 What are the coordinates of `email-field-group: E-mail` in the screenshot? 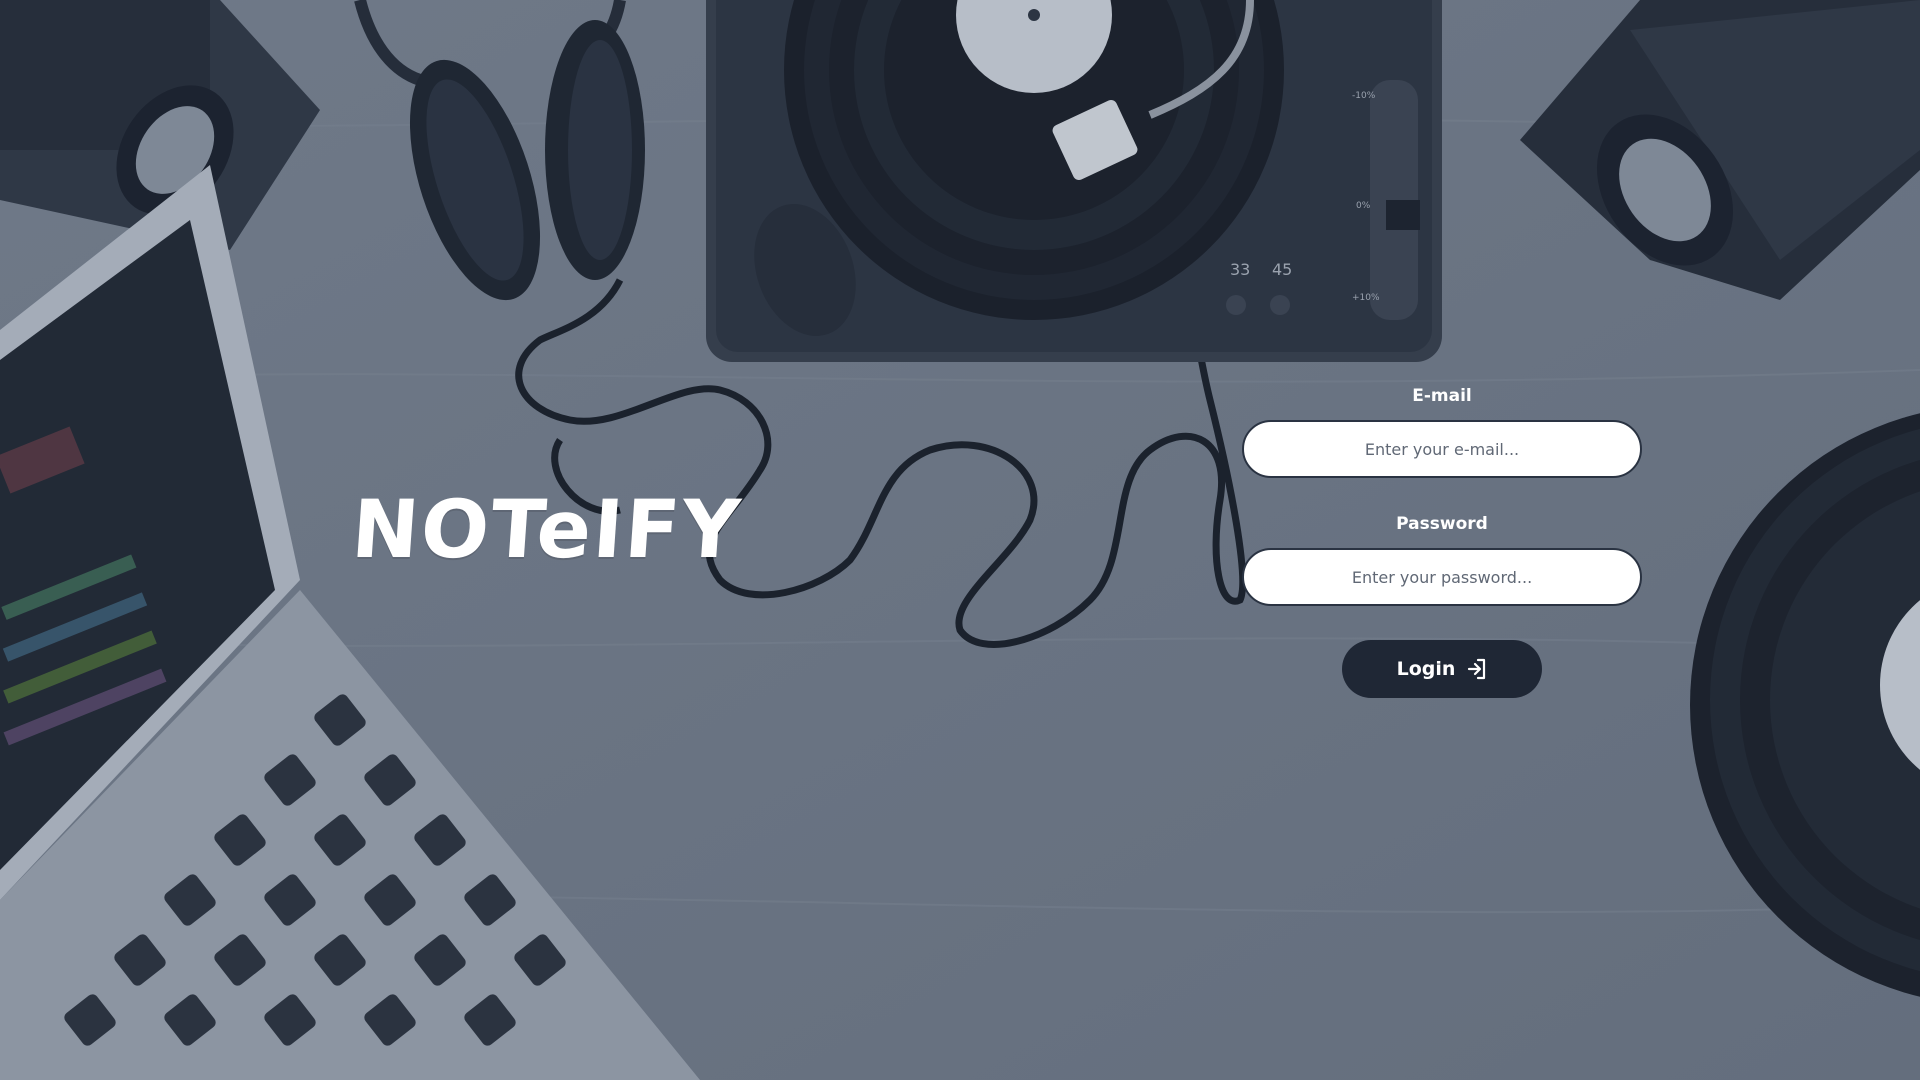 It's located at (1442, 431).